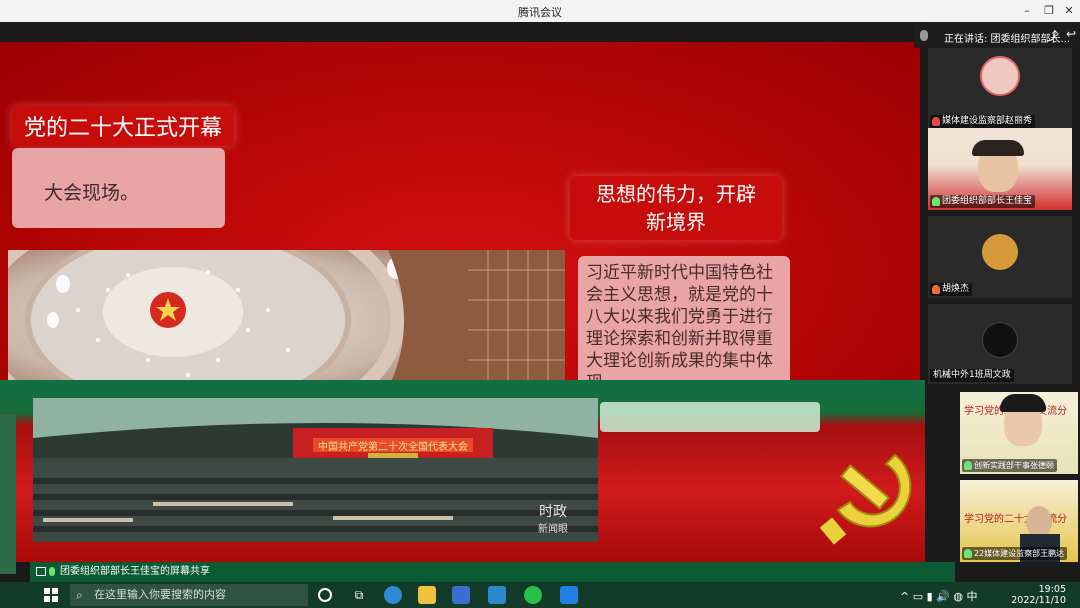  I want to click on task-view-icon: ⧉, so click(359, 595).